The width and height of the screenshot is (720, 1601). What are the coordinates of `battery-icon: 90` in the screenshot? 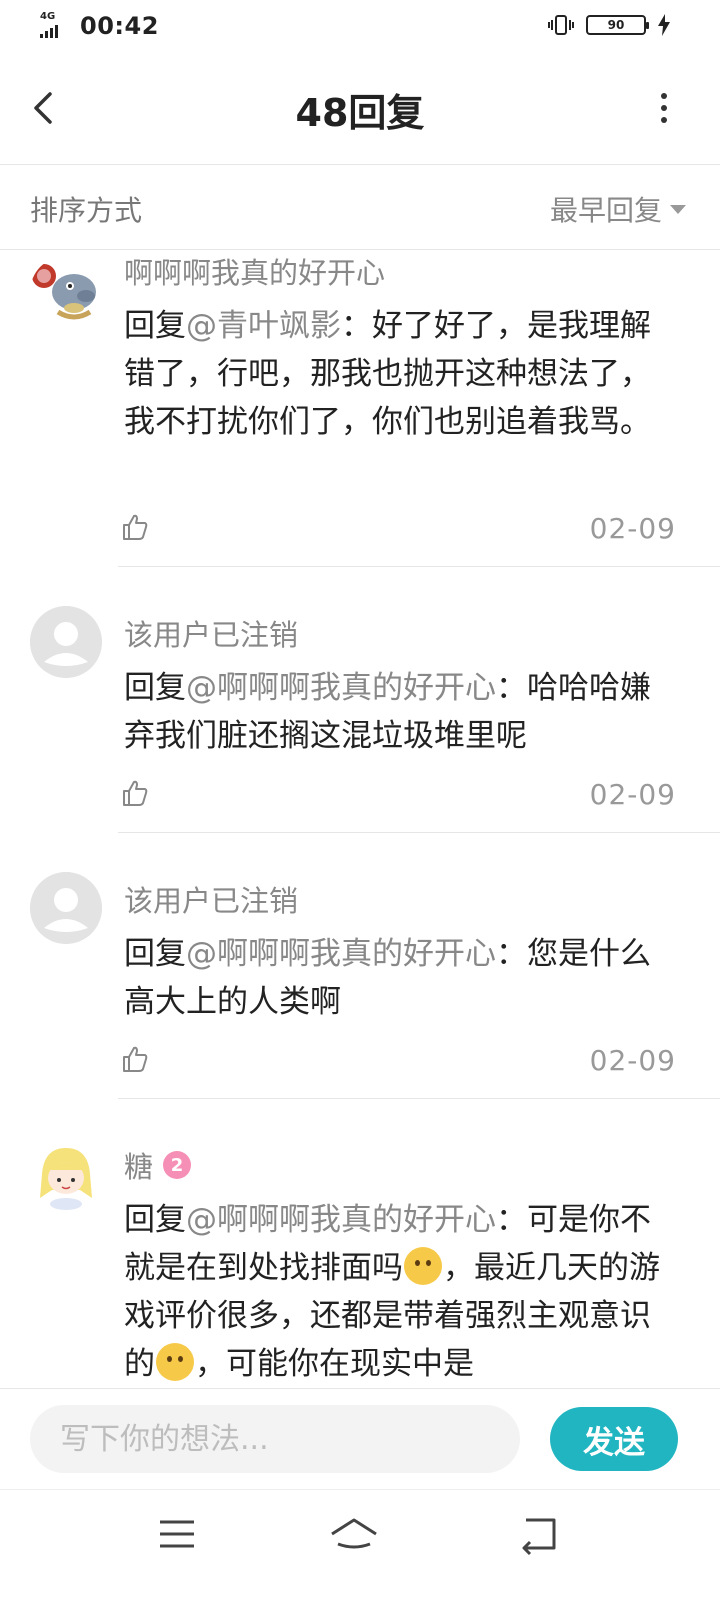 It's located at (617, 25).